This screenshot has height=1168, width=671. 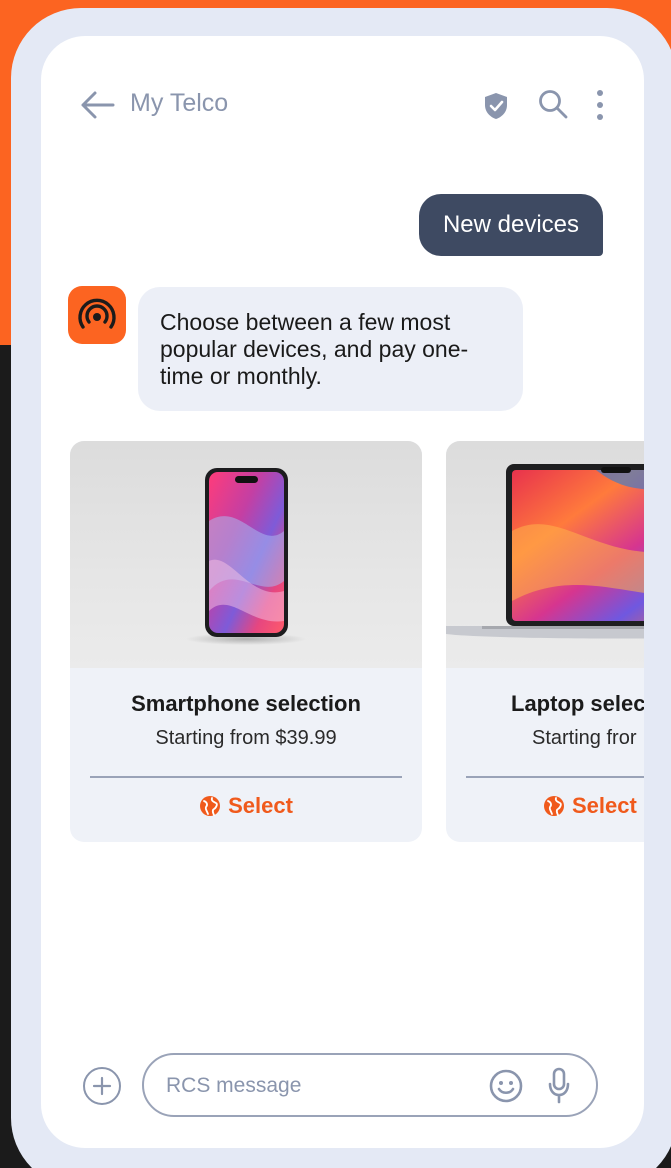 What do you see at coordinates (600, 105) in the screenshot?
I see `more-vertical-icon` at bounding box center [600, 105].